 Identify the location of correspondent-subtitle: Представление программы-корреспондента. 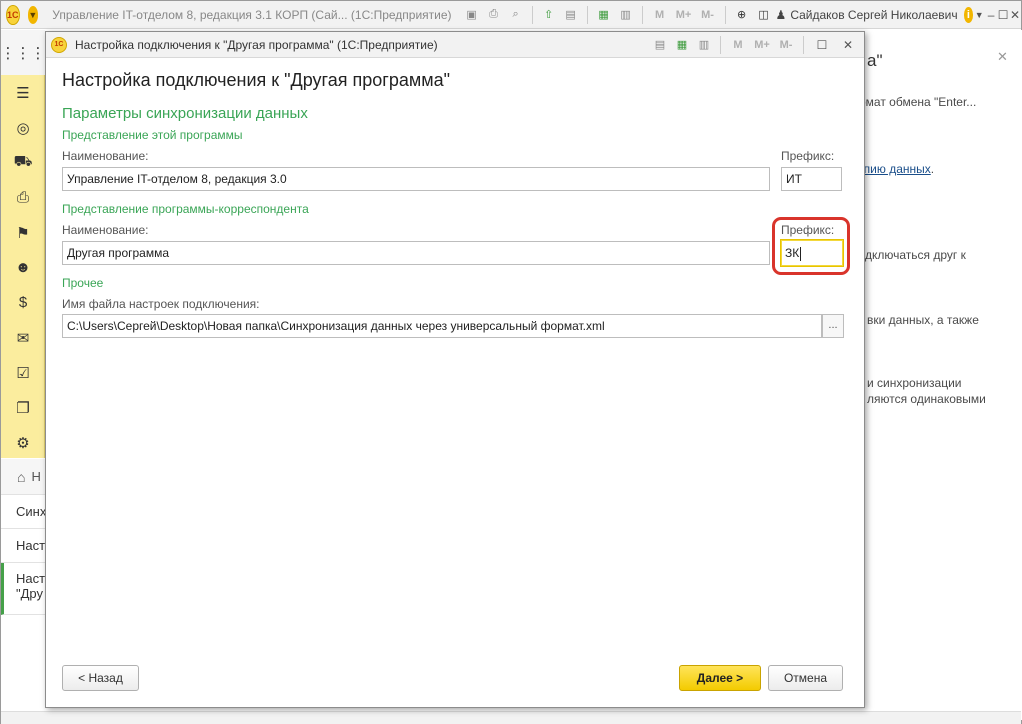
(185, 209).